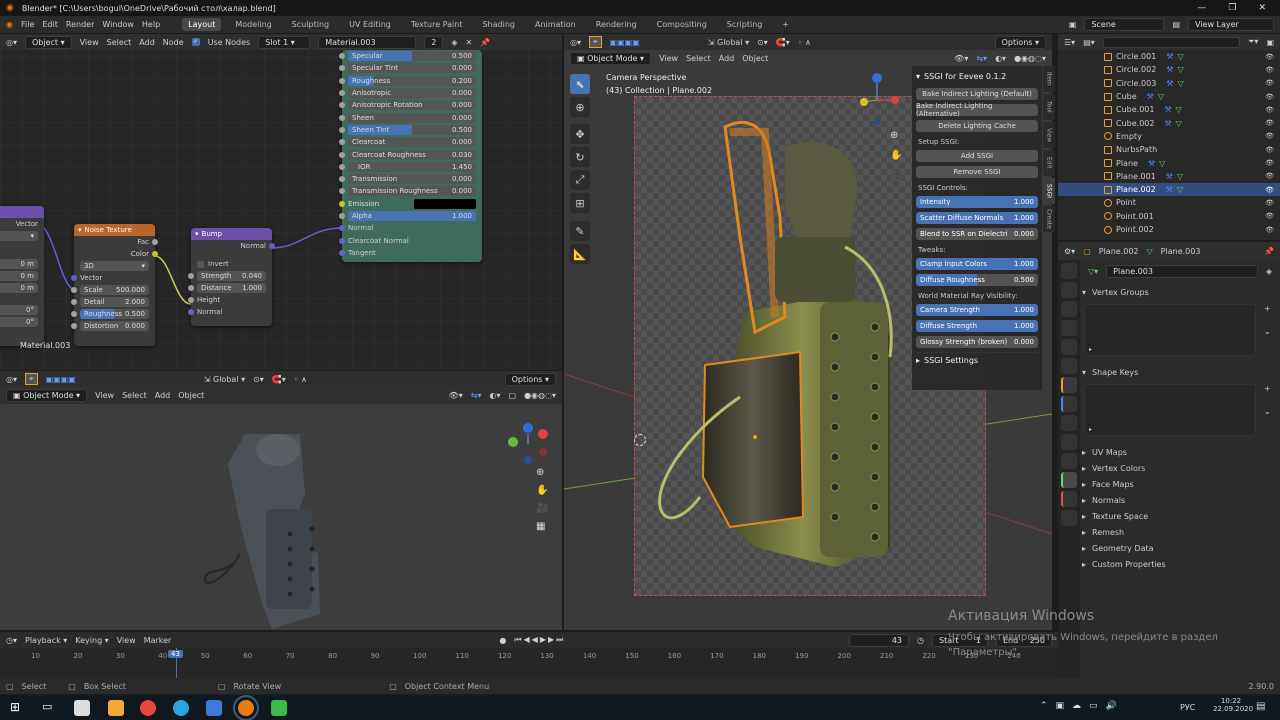 This screenshot has width=1280, height=720. What do you see at coordinates (114, 302) in the screenshot?
I see `noise-detail-field: Detail 2.000` at bounding box center [114, 302].